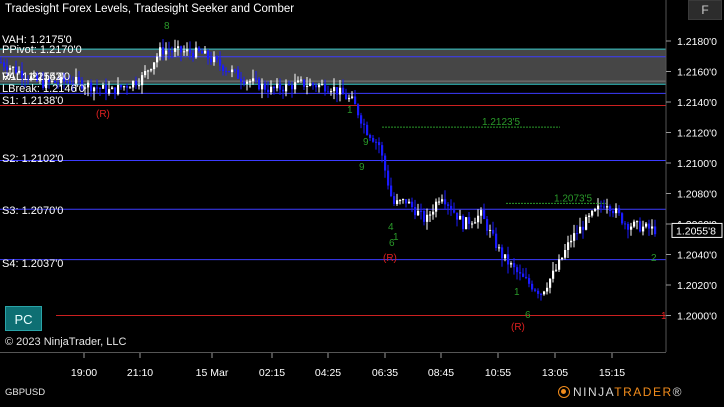  What do you see at coordinates (501, 122) in the screenshot?
I see `seeker-level-label: 1.2123'5` at bounding box center [501, 122].